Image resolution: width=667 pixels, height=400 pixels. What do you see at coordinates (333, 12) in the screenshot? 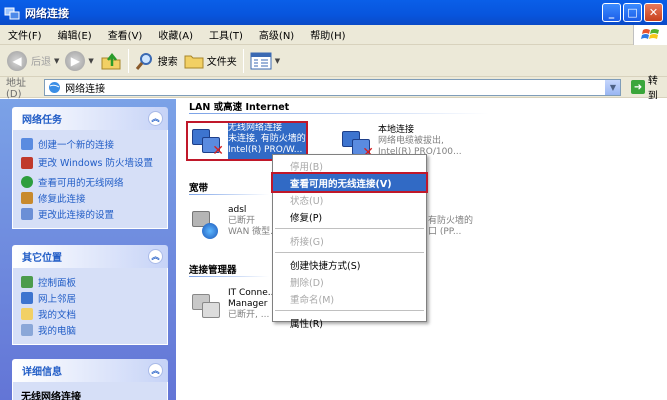
I see `title-bar: 网络连接 _ □ ✕` at bounding box center [333, 12].